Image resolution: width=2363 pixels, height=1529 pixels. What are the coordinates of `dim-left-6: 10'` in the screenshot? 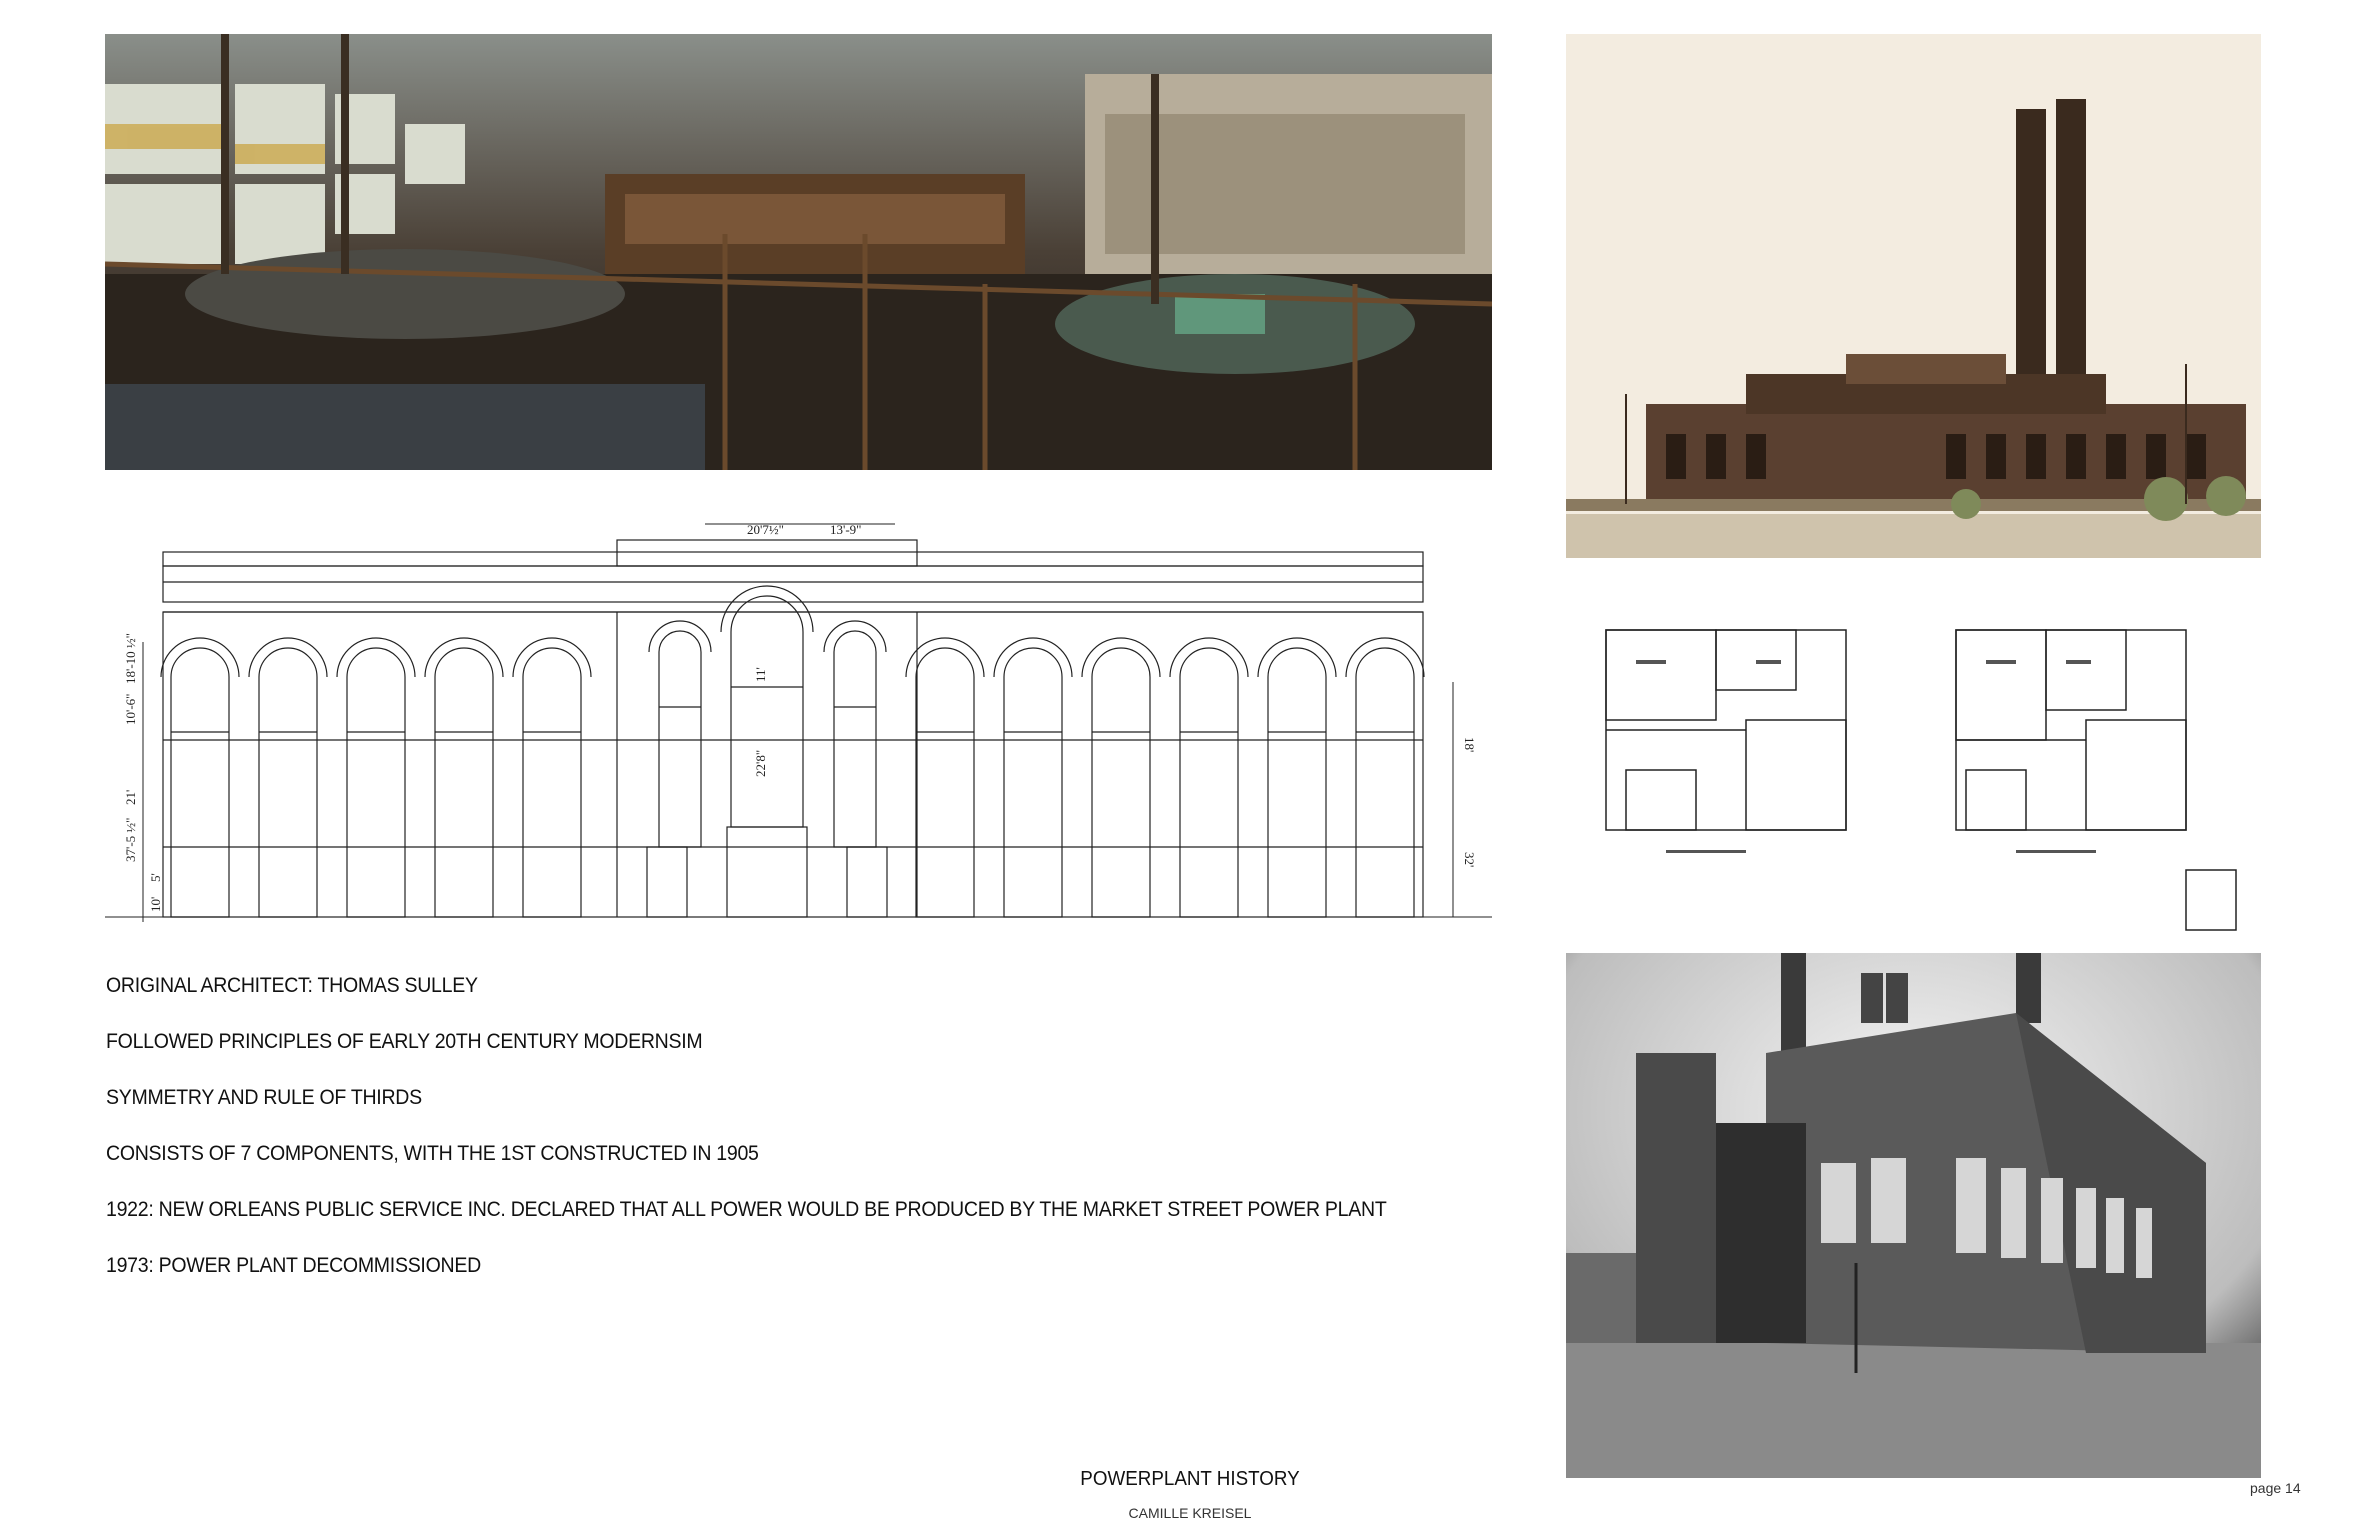 It's located at (155, 904).